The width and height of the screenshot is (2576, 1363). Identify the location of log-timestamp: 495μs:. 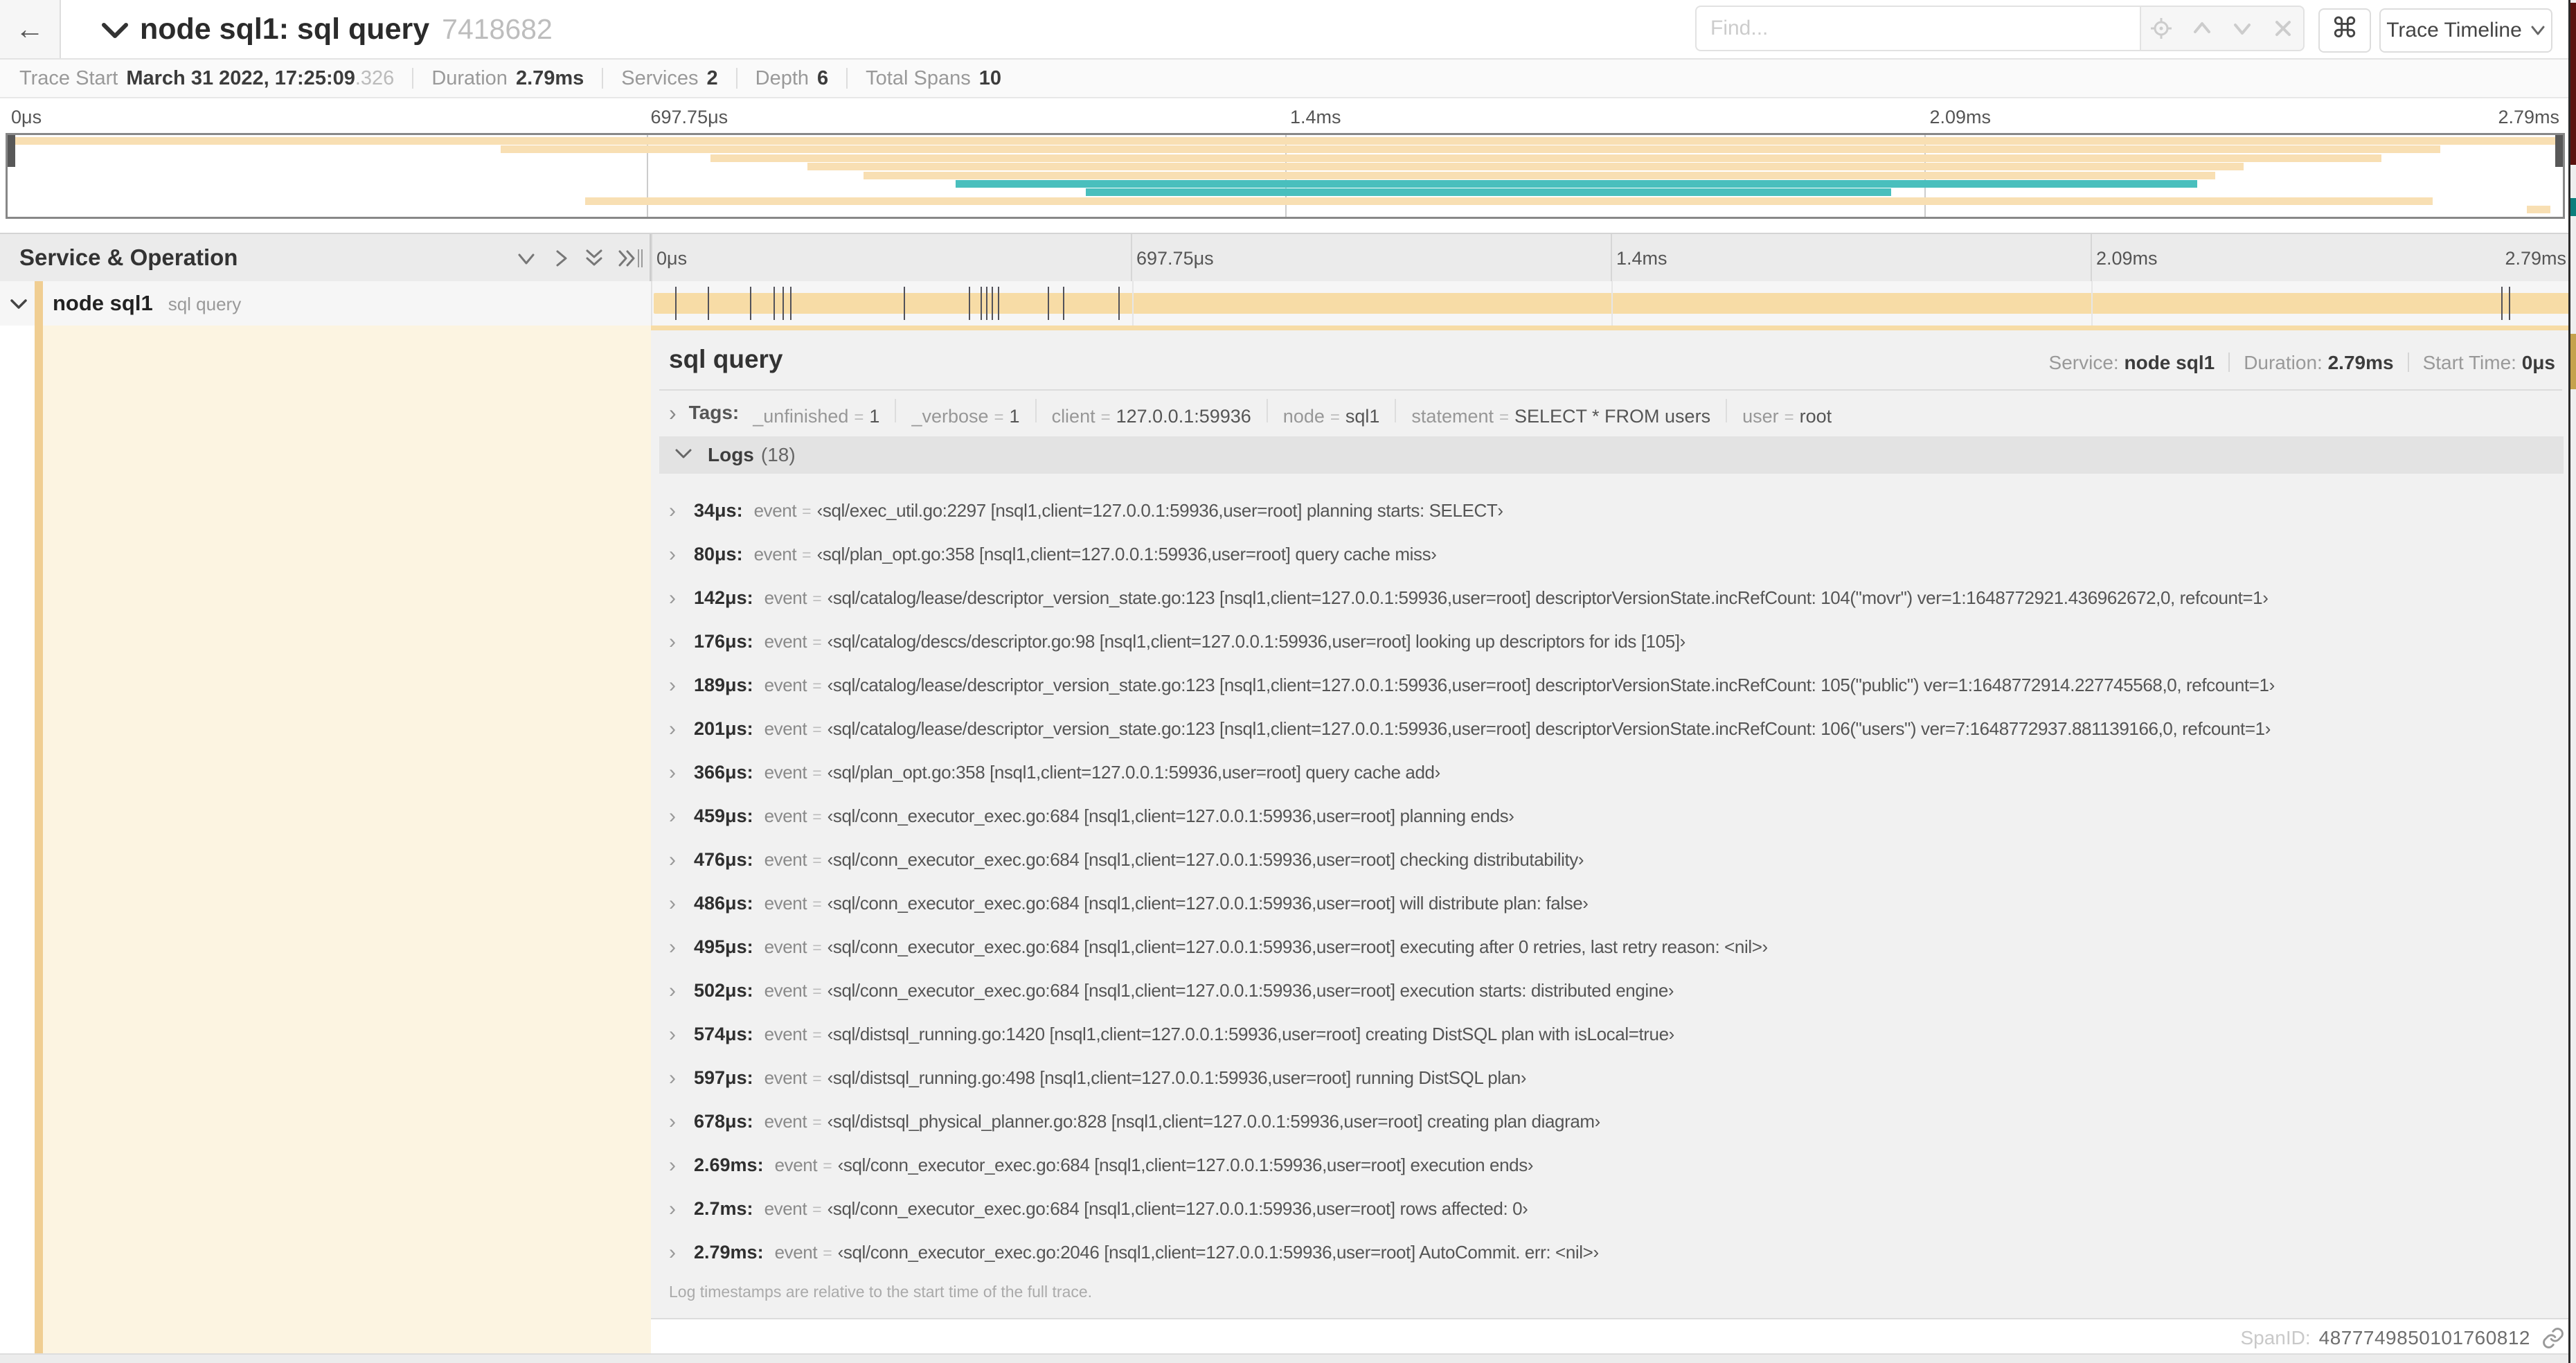
(724, 946).